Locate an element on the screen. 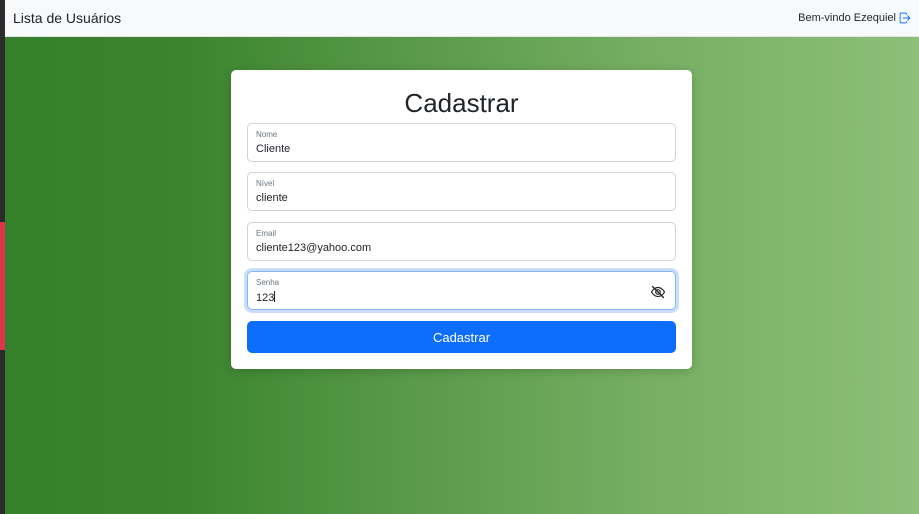 Image resolution: width=919 pixels, height=514 pixels. email-field: Email cliente123@yahoo.com is located at coordinates (461, 241).